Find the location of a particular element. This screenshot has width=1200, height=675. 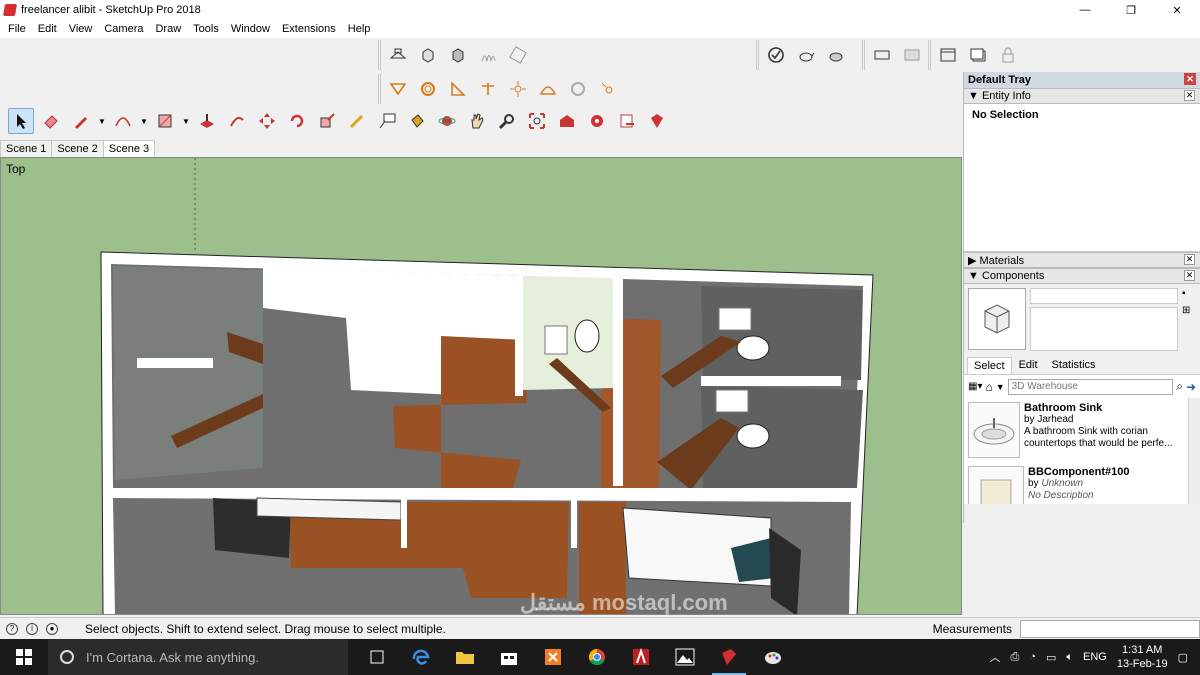

geolocation-icon: ? is located at coordinates (12, 628).